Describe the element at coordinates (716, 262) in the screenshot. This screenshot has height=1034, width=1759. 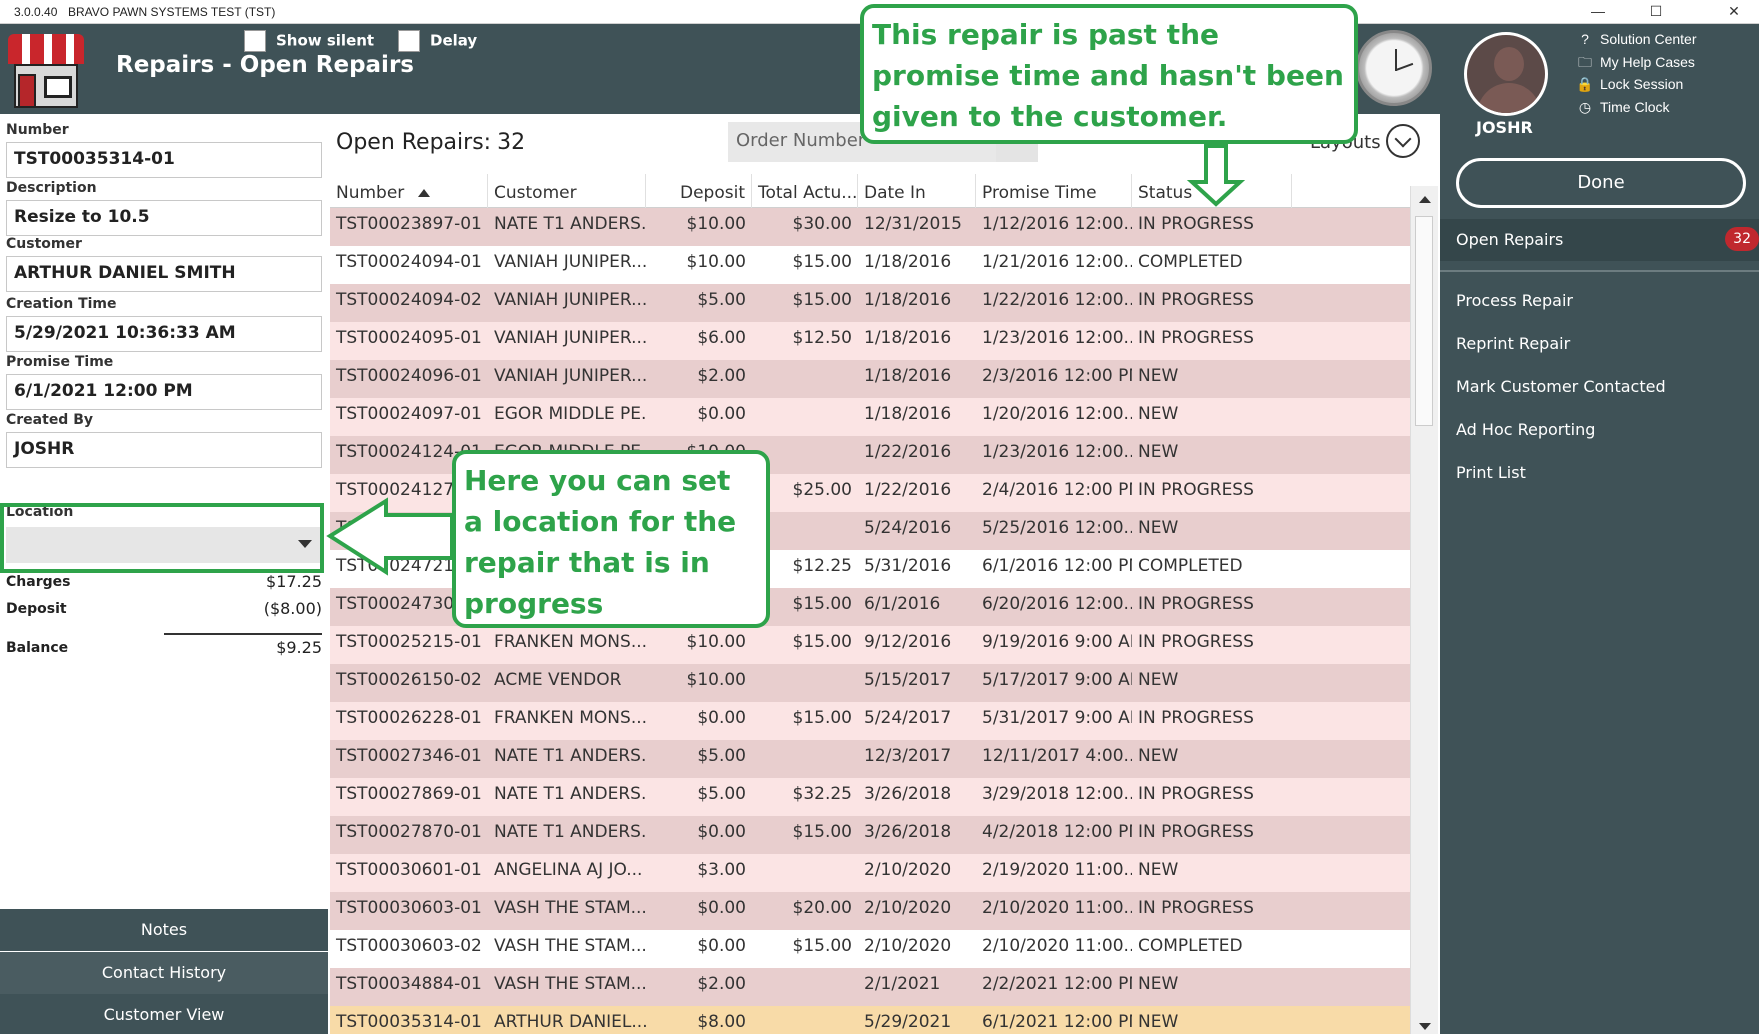
I see `row-deposit-cell: $10.00` at that location.